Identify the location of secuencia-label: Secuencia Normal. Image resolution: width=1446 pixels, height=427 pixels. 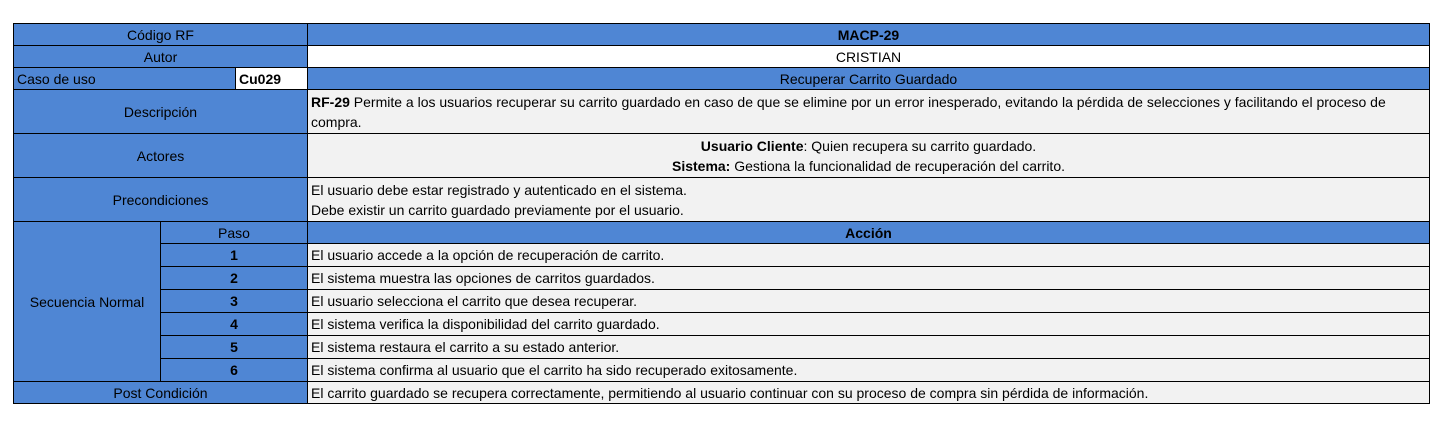
(87, 301).